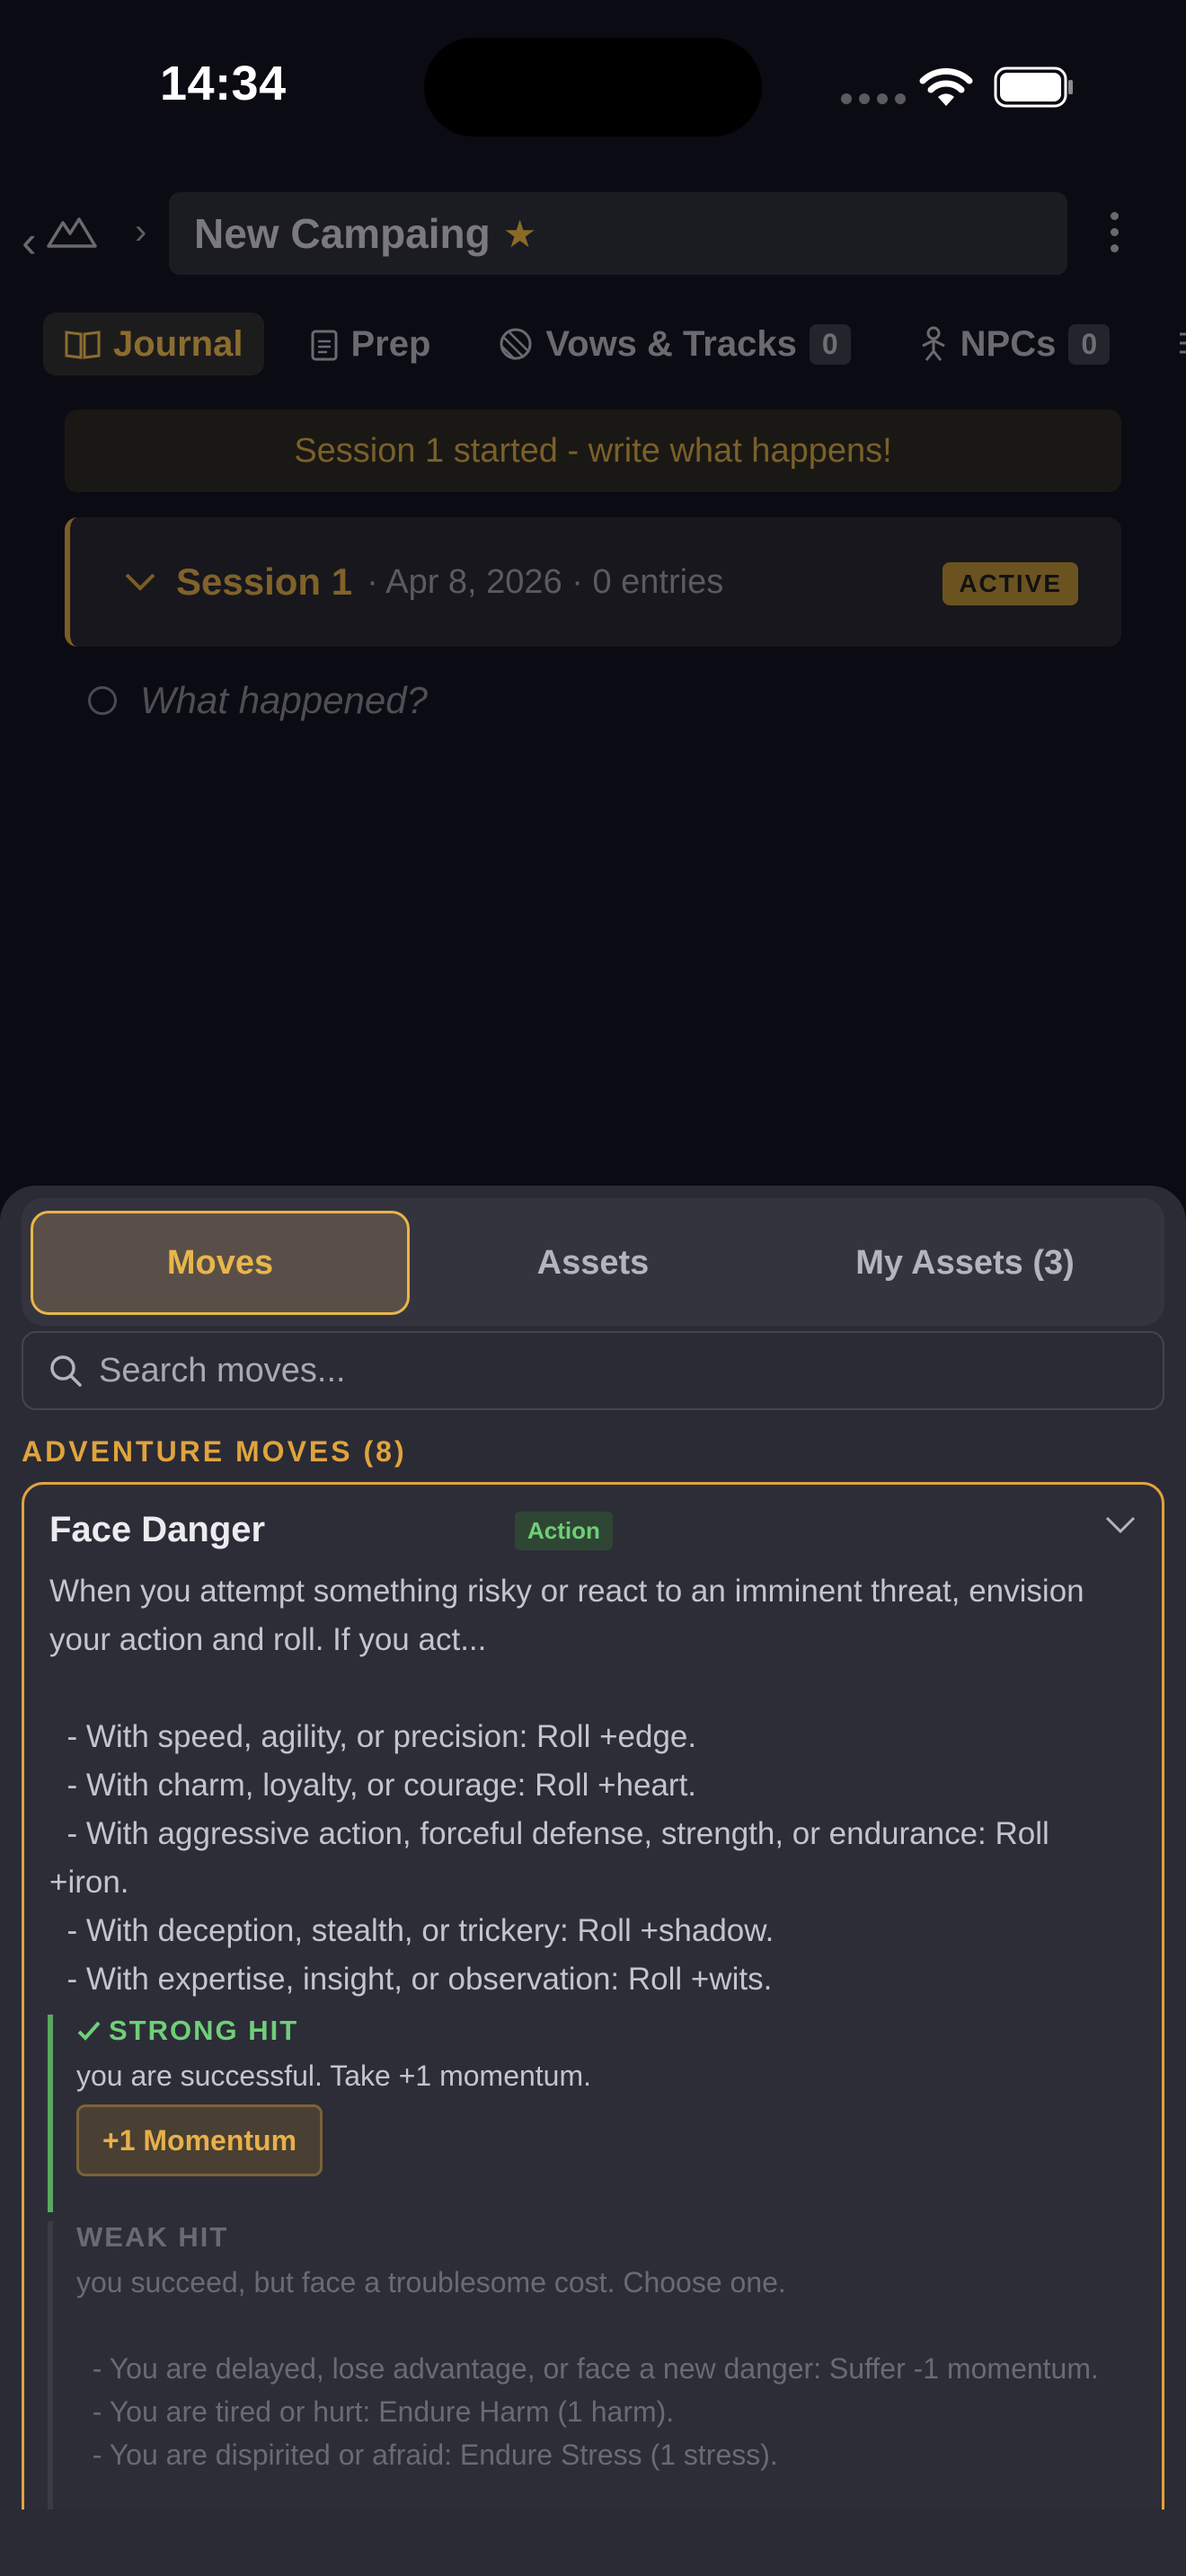 This screenshot has height=2576, width=1186. What do you see at coordinates (83, 345) in the screenshot?
I see `book-icon` at bounding box center [83, 345].